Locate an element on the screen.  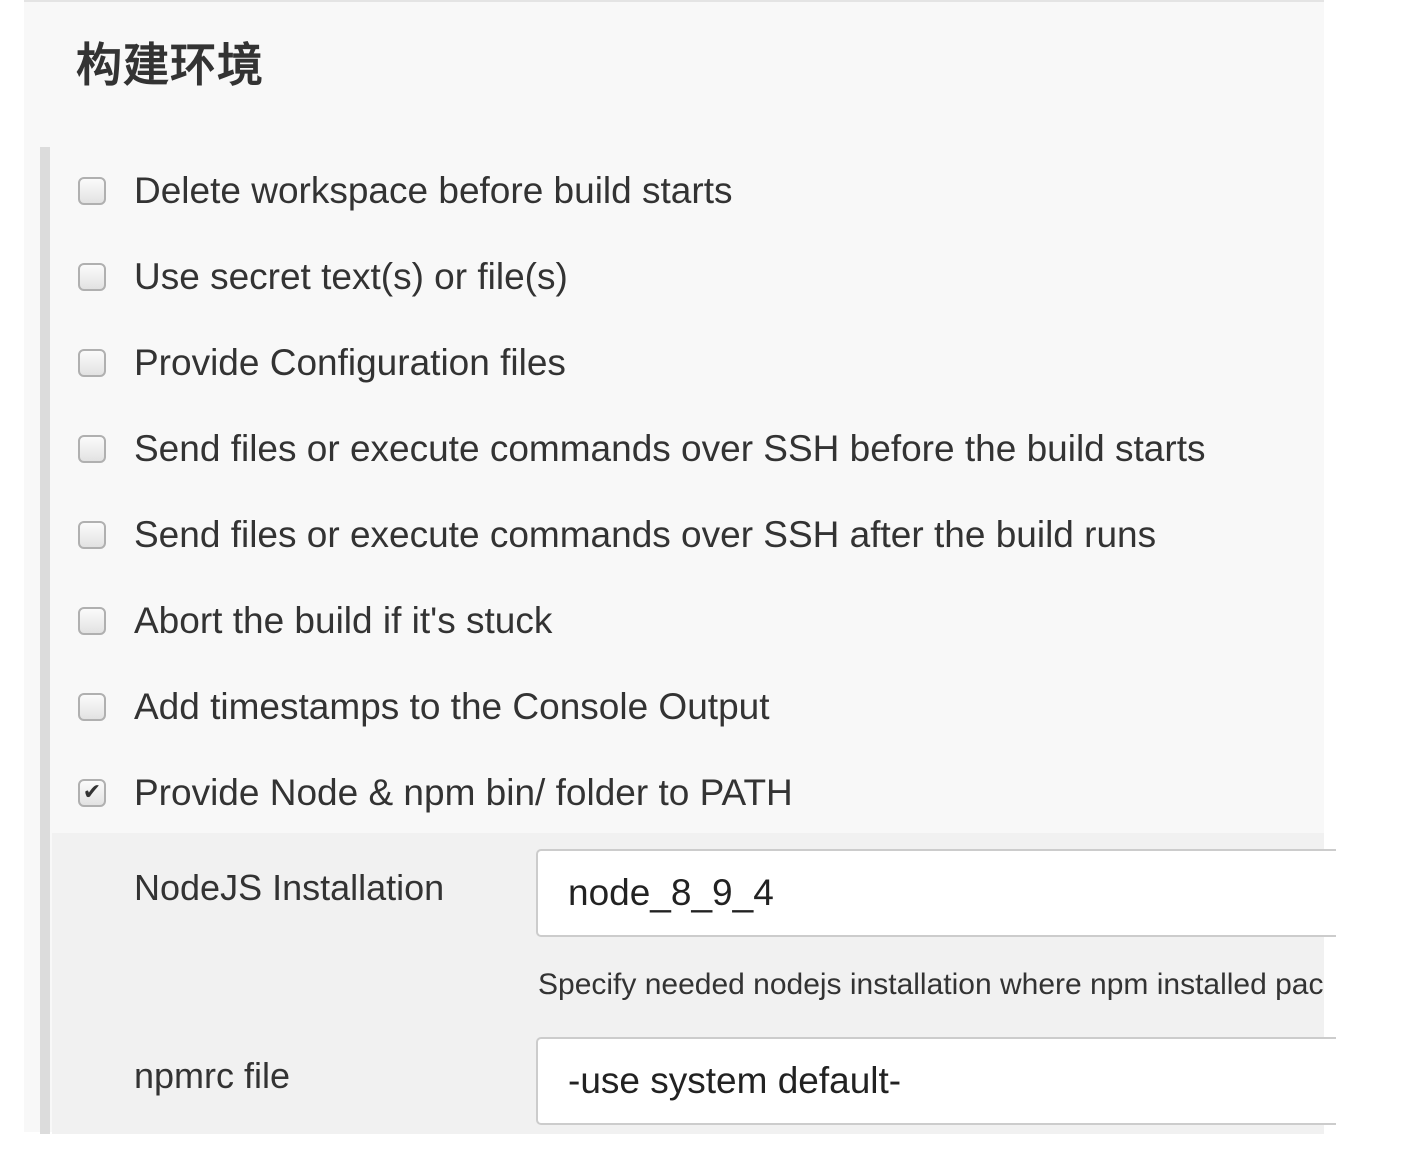
option-label: Provide Node & npm bin/ folder to PATH is located at coordinates (463, 792).